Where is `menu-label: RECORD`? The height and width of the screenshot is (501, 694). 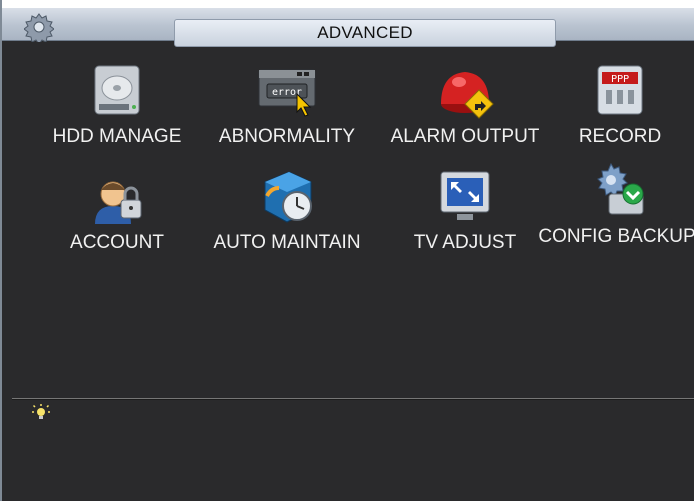 menu-label: RECORD is located at coordinates (620, 136).